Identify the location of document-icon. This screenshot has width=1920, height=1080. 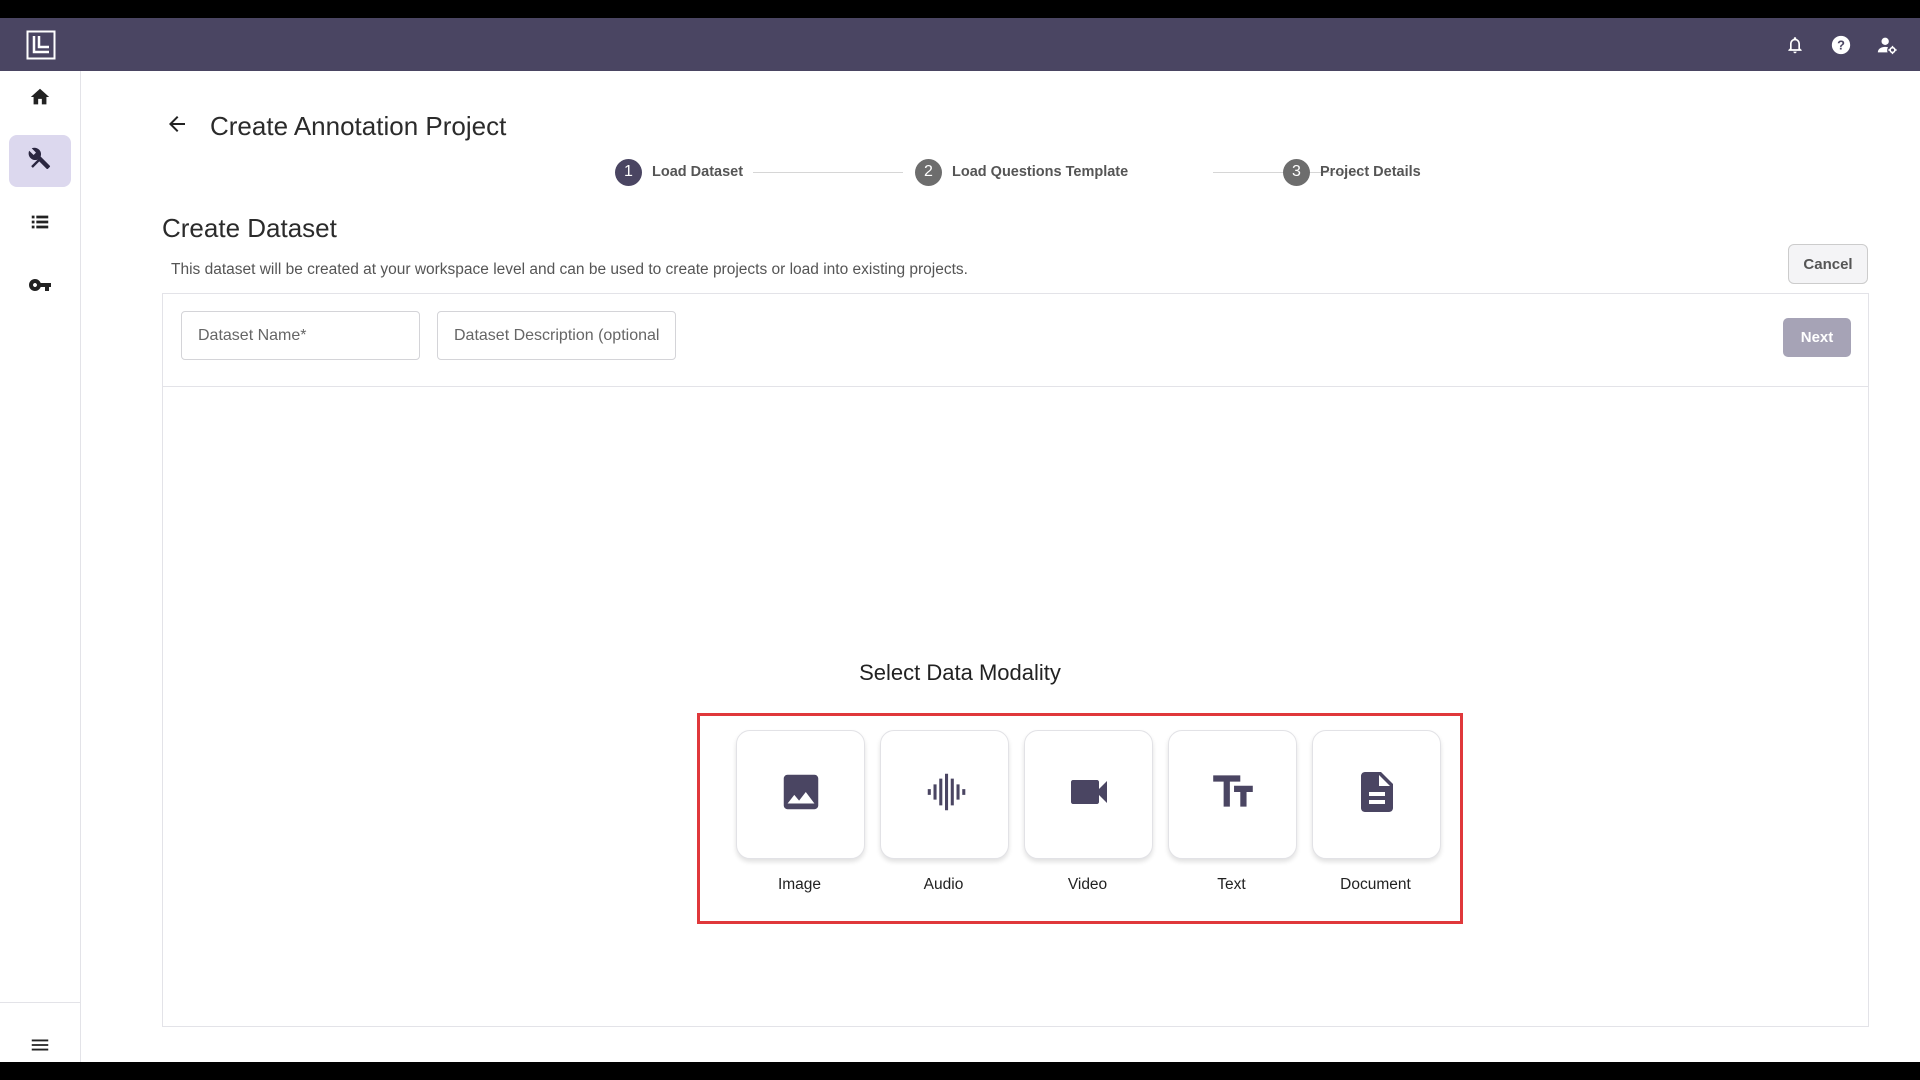
(1377, 794).